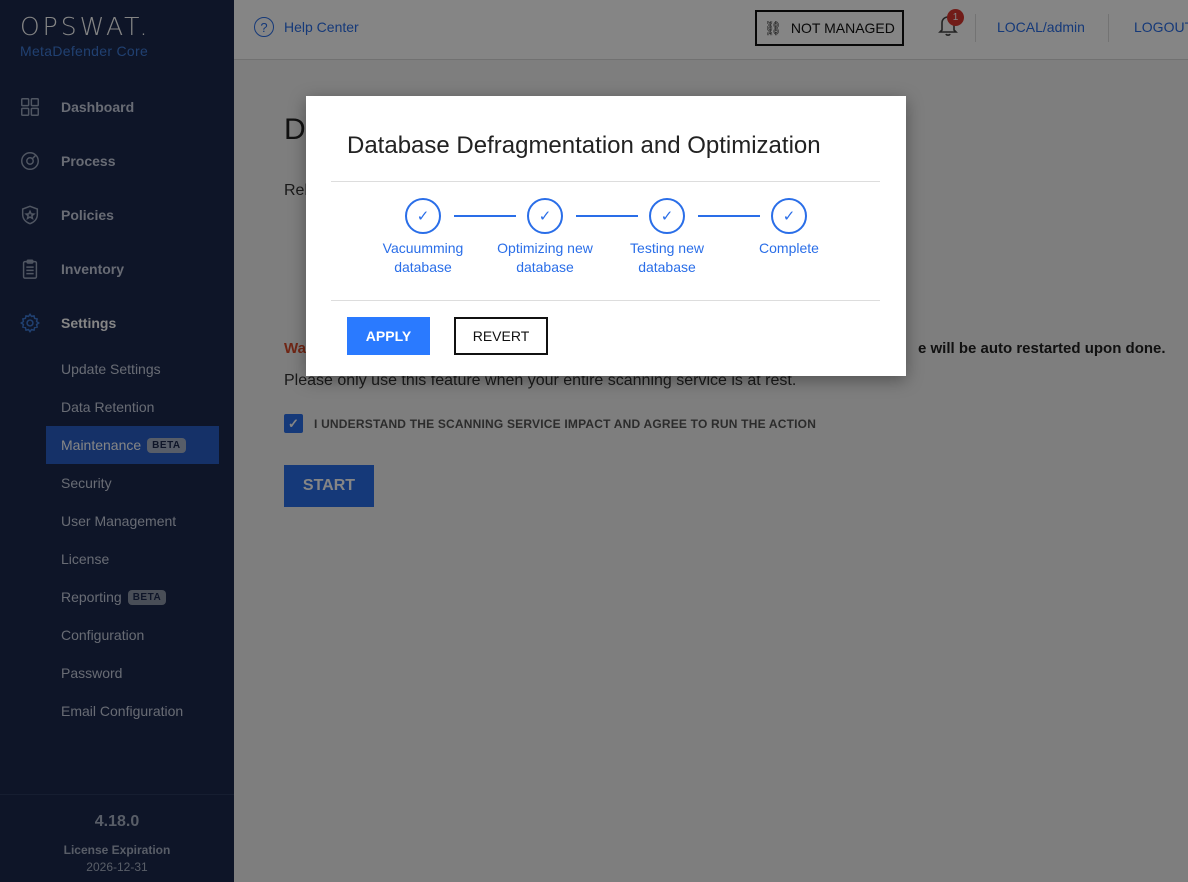 This screenshot has height=882, width=1188. Describe the element at coordinates (423, 257) in the screenshot. I see `step-label: Vacuumming database` at that location.